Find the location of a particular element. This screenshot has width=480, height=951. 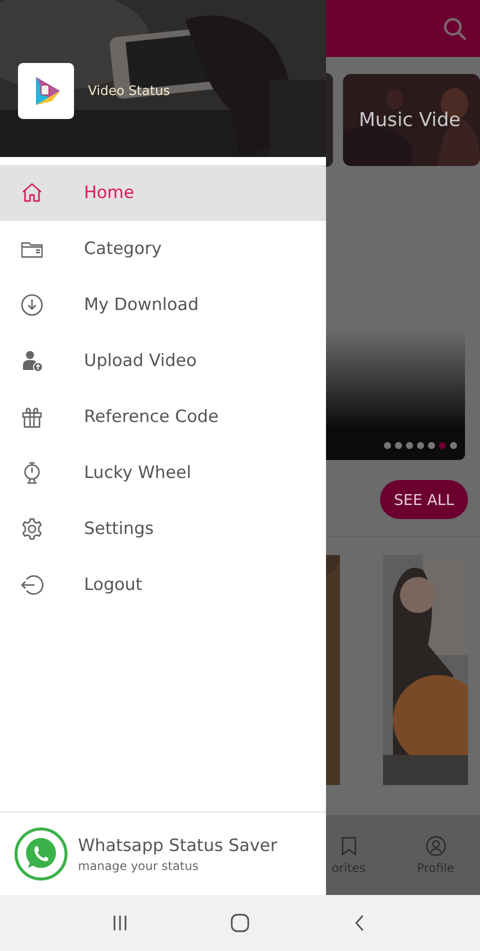

category-card: Music Vide is located at coordinates (411, 120).